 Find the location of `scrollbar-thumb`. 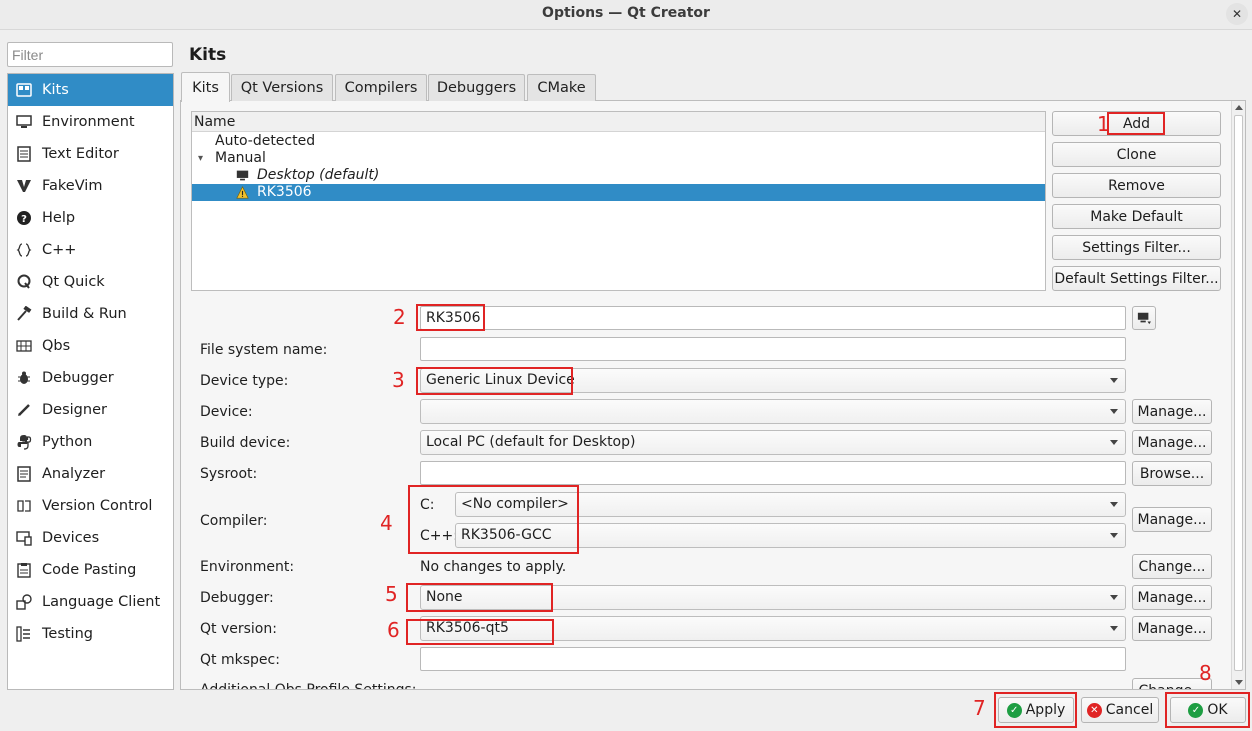

scrollbar-thumb is located at coordinates (1238, 393).